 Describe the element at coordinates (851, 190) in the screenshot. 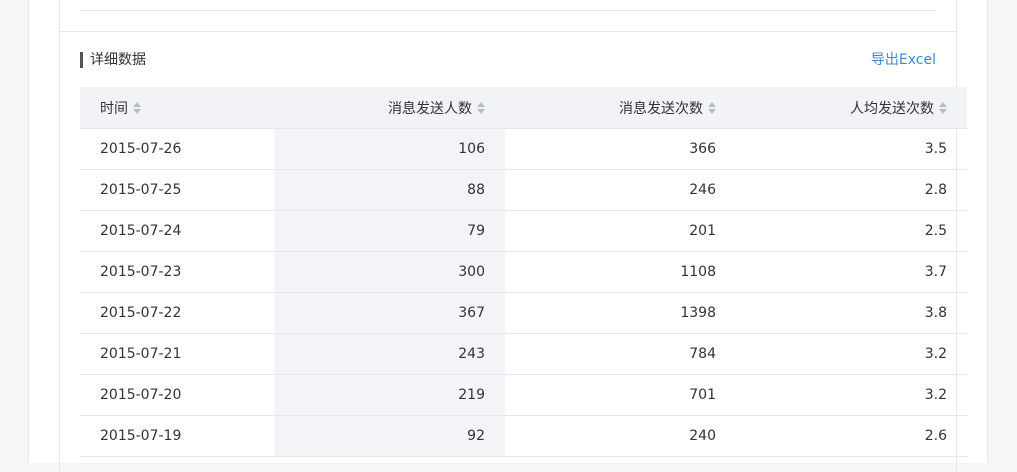

I see `cell-avg: 2.8` at that location.